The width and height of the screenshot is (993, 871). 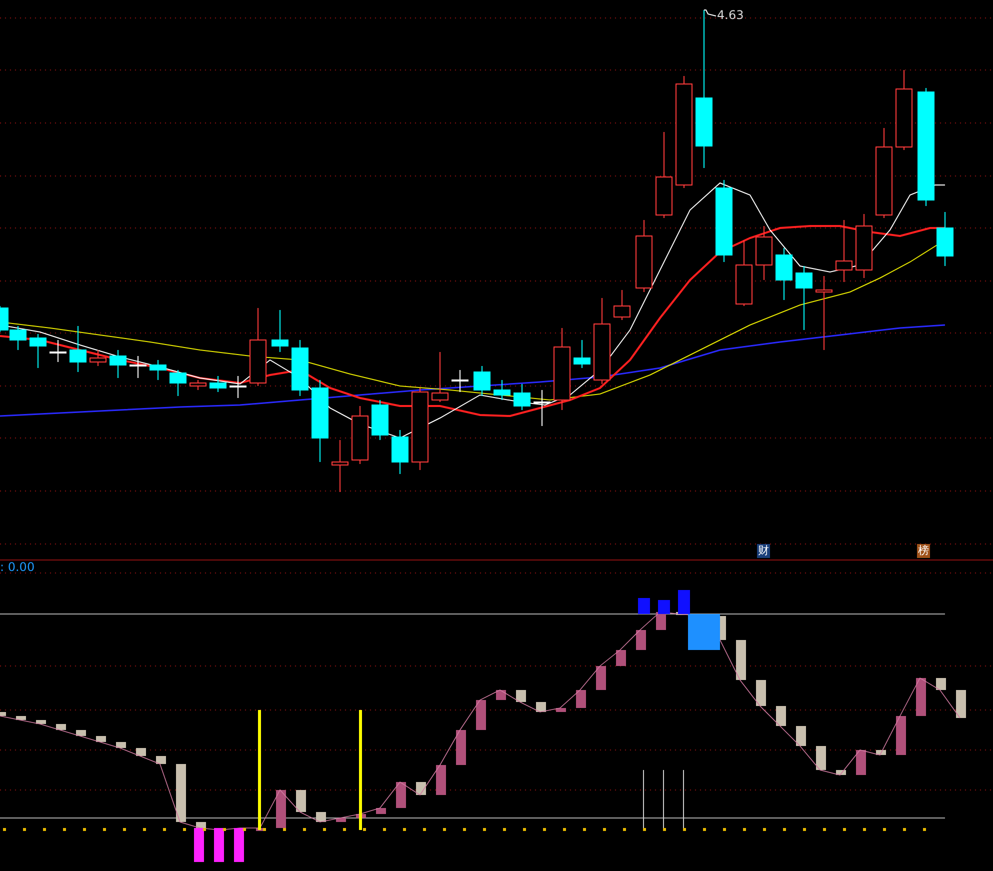 I want to click on event-marker: 财, so click(x=763, y=551).